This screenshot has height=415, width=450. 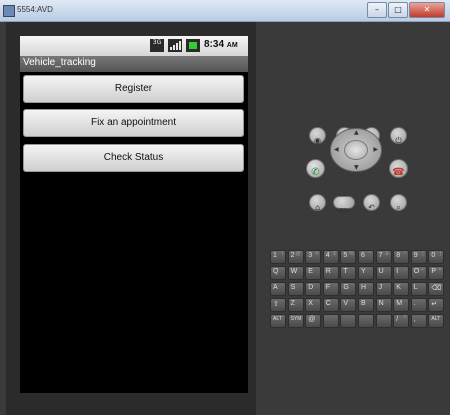 What do you see at coordinates (371, 207) in the screenshot?
I see `back-icon: ↶` at bounding box center [371, 207].